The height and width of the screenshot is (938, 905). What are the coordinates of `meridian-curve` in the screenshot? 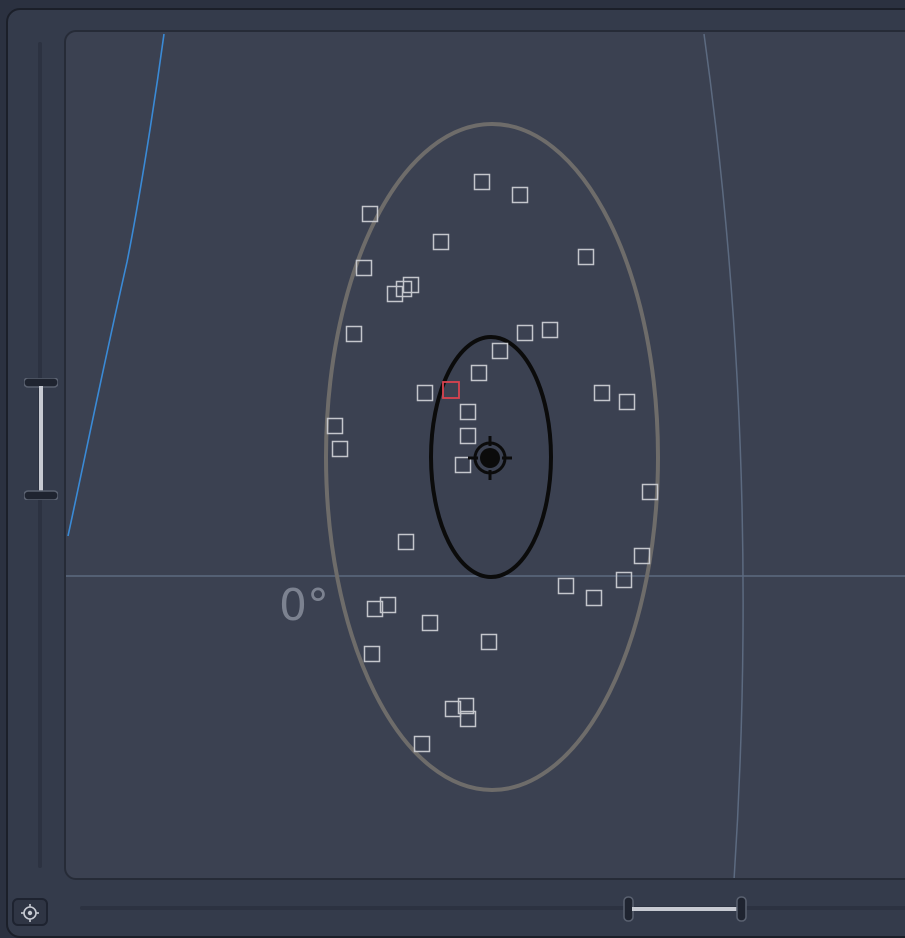 It's located at (723, 455).